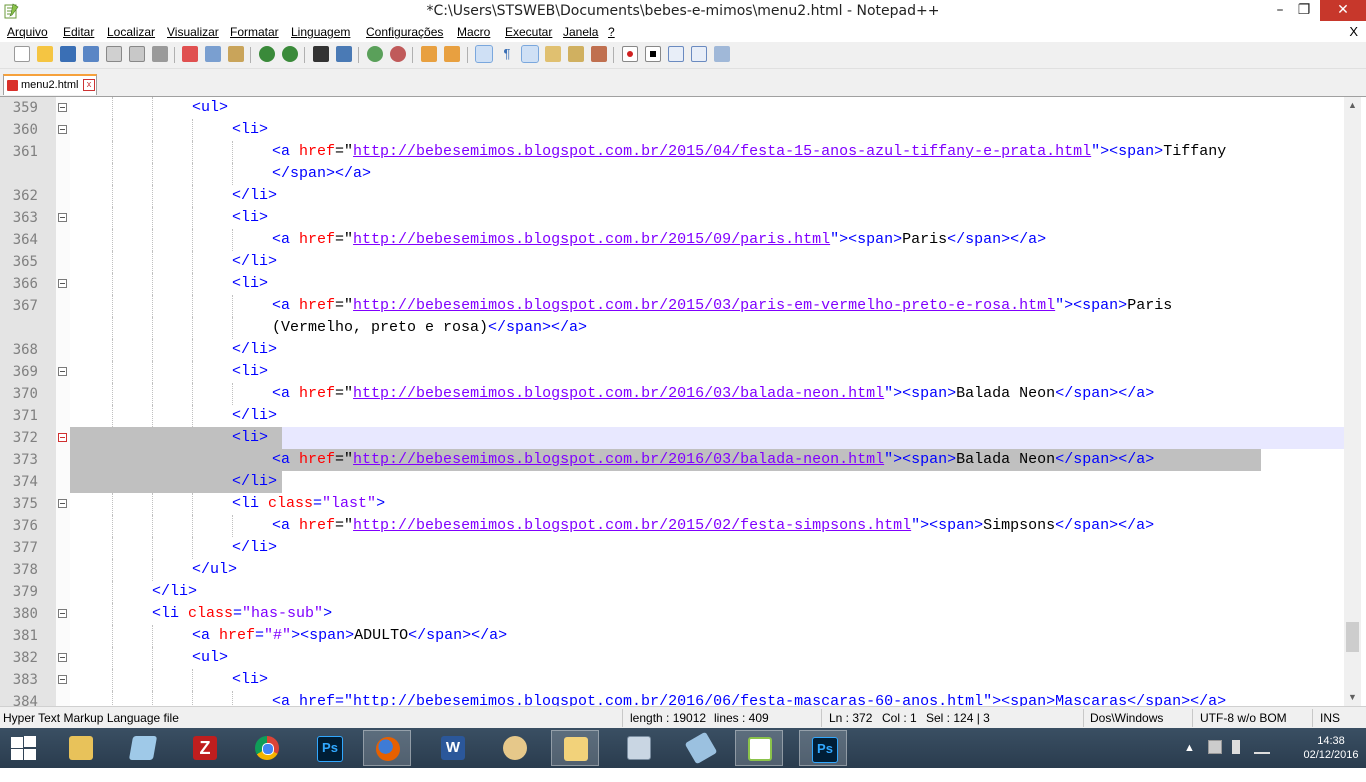  I want to click on tray-up-arrow-icon: ▲, so click(1189, 762).